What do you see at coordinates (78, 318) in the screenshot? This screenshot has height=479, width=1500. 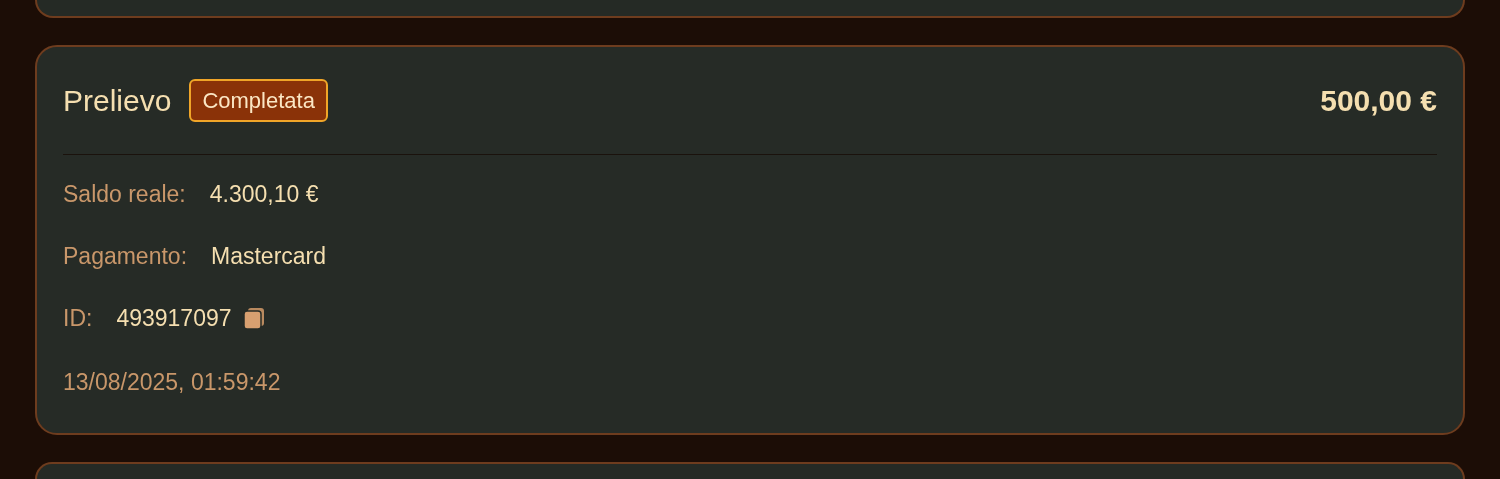 I see `detail-label: ID:` at bounding box center [78, 318].